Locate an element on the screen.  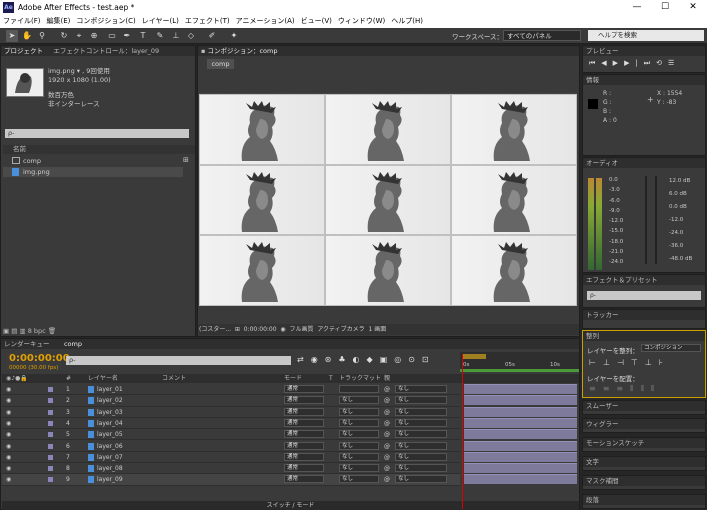
pan-behind-tool-icon: ⊕ is located at coordinates (94, 36).